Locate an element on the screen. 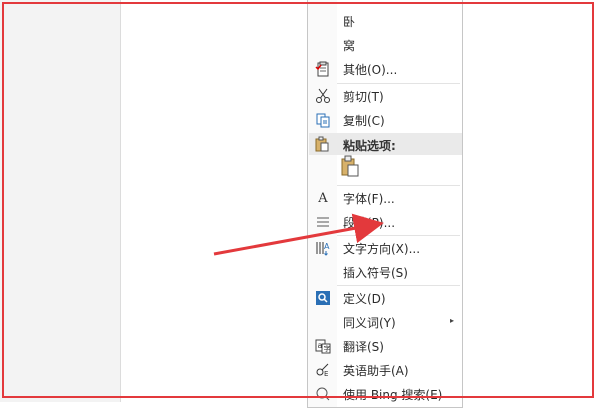  svg-text: 字 is located at coordinates (327, 348).